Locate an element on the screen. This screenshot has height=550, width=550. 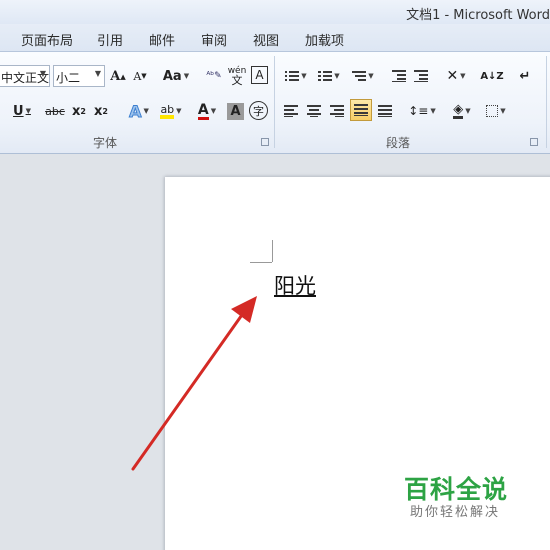
arrow-head is located at coordinates (244, 309).